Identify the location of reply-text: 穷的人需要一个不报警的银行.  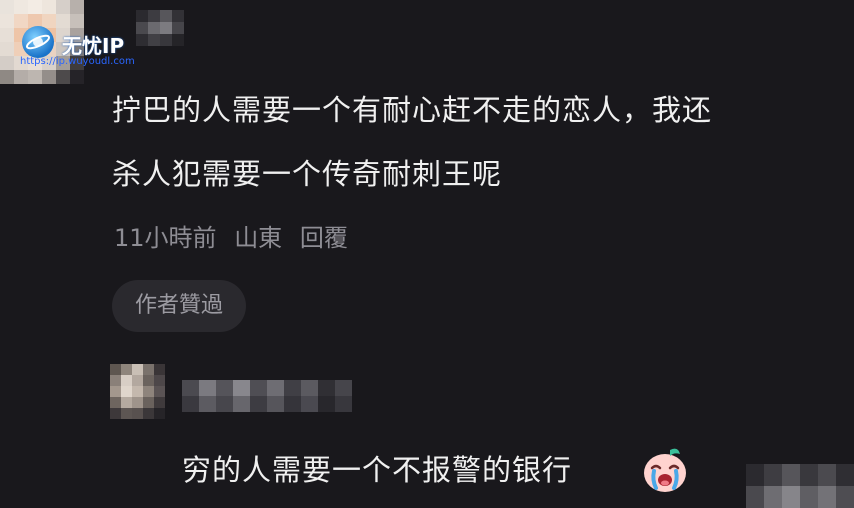
(377, 470).